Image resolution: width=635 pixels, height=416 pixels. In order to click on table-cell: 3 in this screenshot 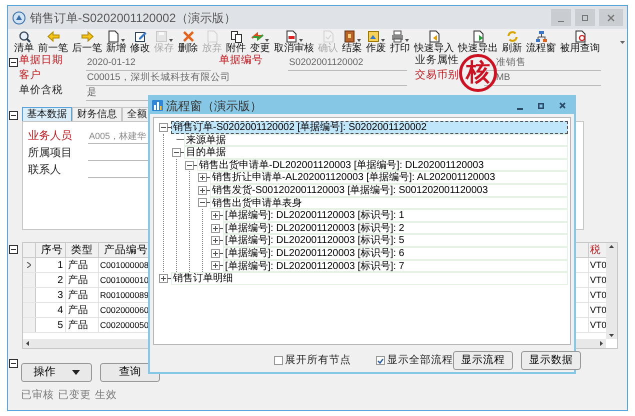, I will do `click(51, 295)`.